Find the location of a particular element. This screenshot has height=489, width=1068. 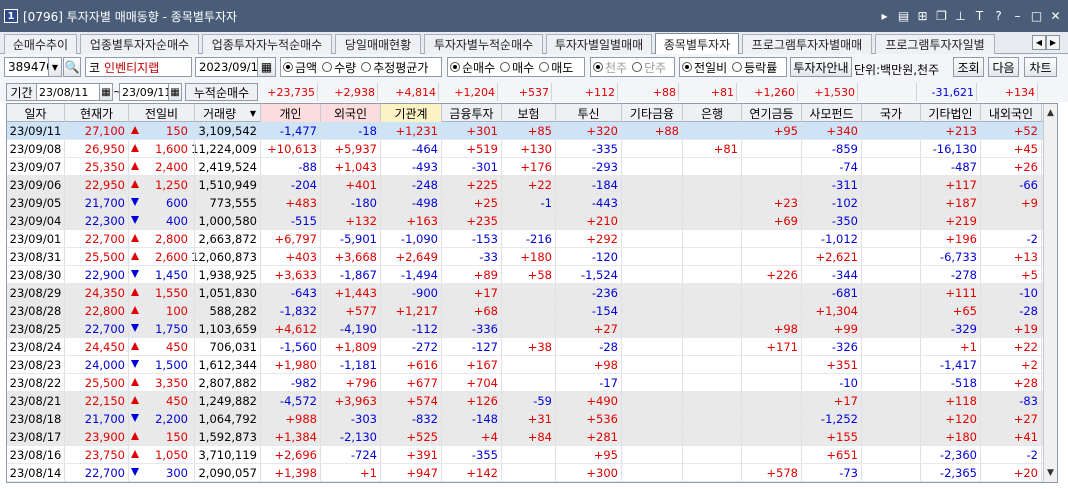

column-header: 연기금등 is located at coordinates (772, 113).